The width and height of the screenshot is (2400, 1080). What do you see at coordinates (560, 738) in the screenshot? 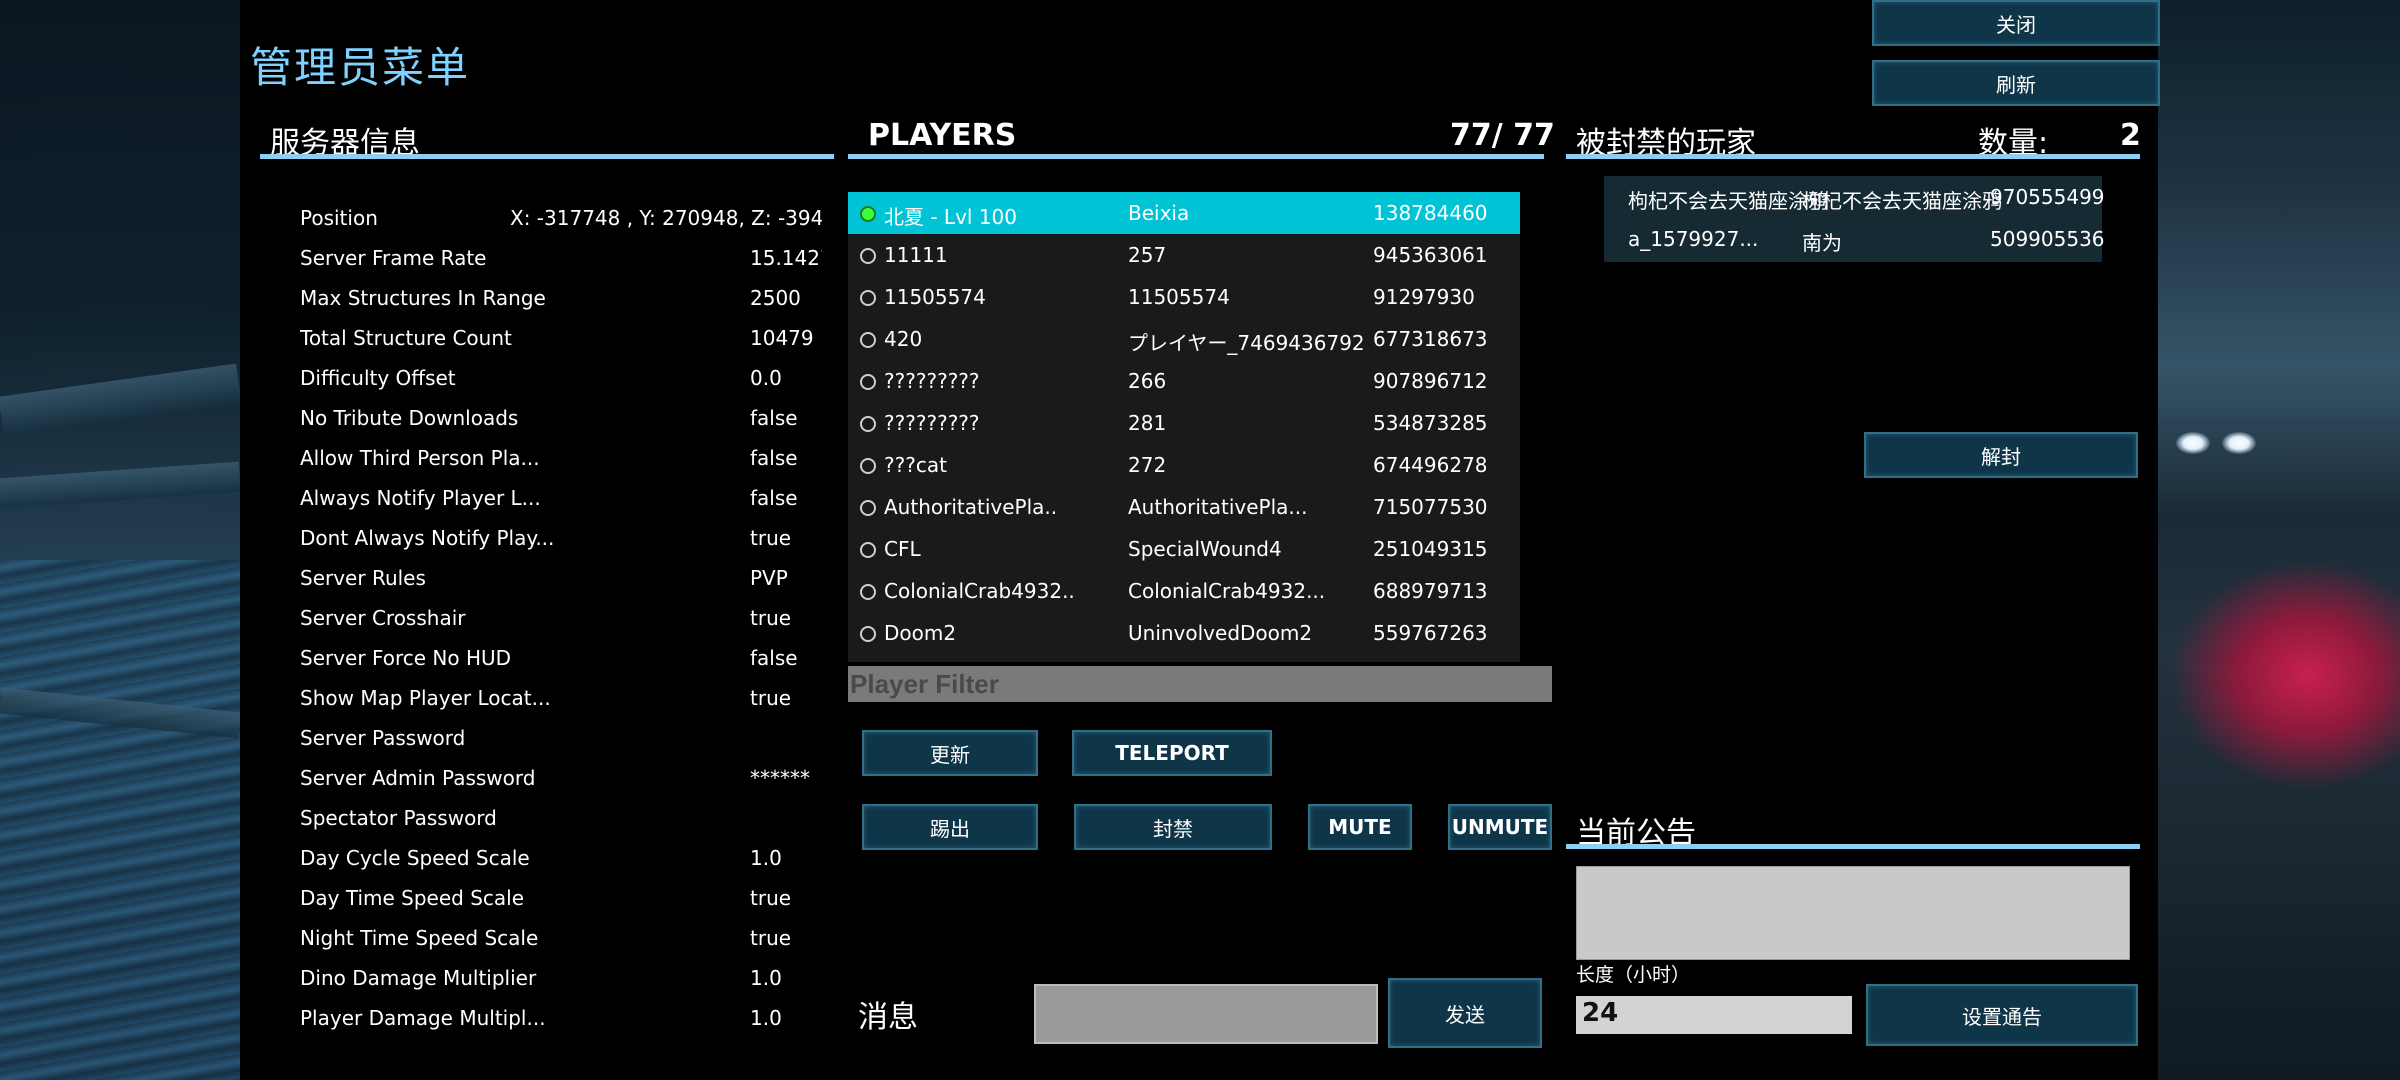
I see `server-info-row: Server Password` at bounding box center [560, 738].